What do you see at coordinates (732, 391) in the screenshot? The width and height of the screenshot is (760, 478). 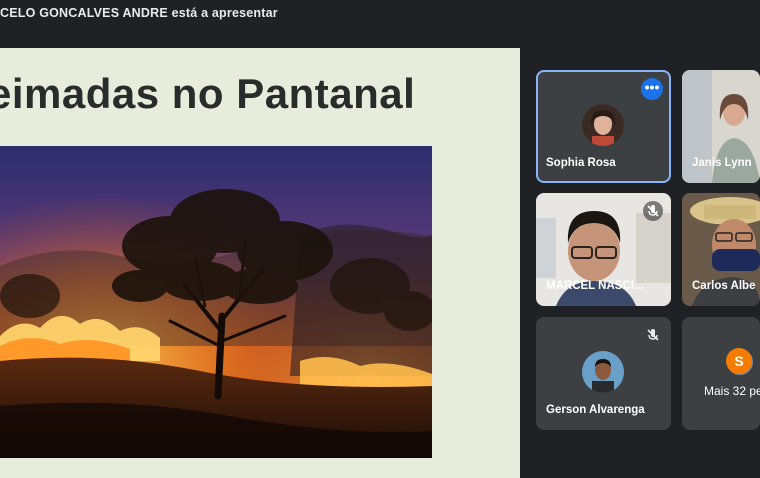 I see `more-participants-label: Mais 32 pe` at bounding box center [732, 391].